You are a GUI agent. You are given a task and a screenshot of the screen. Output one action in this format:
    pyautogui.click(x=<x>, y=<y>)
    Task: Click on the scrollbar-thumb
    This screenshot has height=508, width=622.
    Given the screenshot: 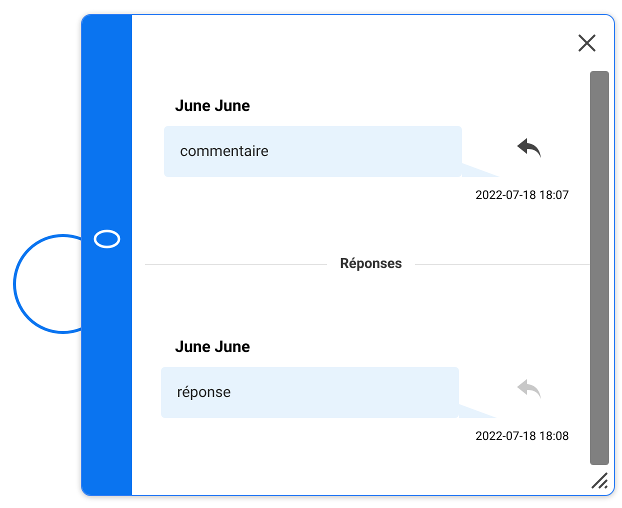 What is the action you would take?
    pyautogui.click(x=599, y=268)
    